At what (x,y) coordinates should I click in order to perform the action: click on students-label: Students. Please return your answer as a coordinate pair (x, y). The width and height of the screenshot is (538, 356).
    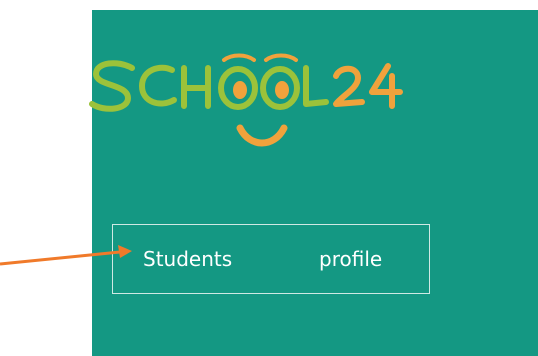
    Looking at the image, I should click on (188, 259).